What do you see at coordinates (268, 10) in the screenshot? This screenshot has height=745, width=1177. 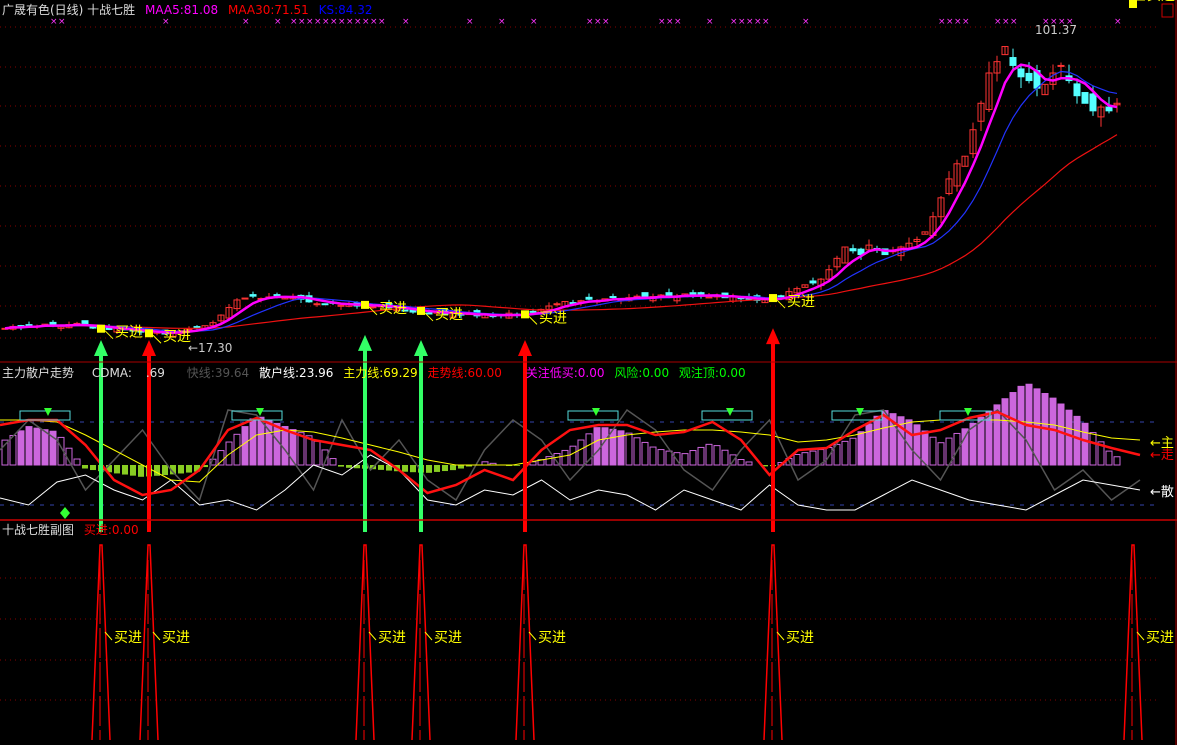 I see `maa30-value: MAA30:71.51` at bounding box center [268, 10].